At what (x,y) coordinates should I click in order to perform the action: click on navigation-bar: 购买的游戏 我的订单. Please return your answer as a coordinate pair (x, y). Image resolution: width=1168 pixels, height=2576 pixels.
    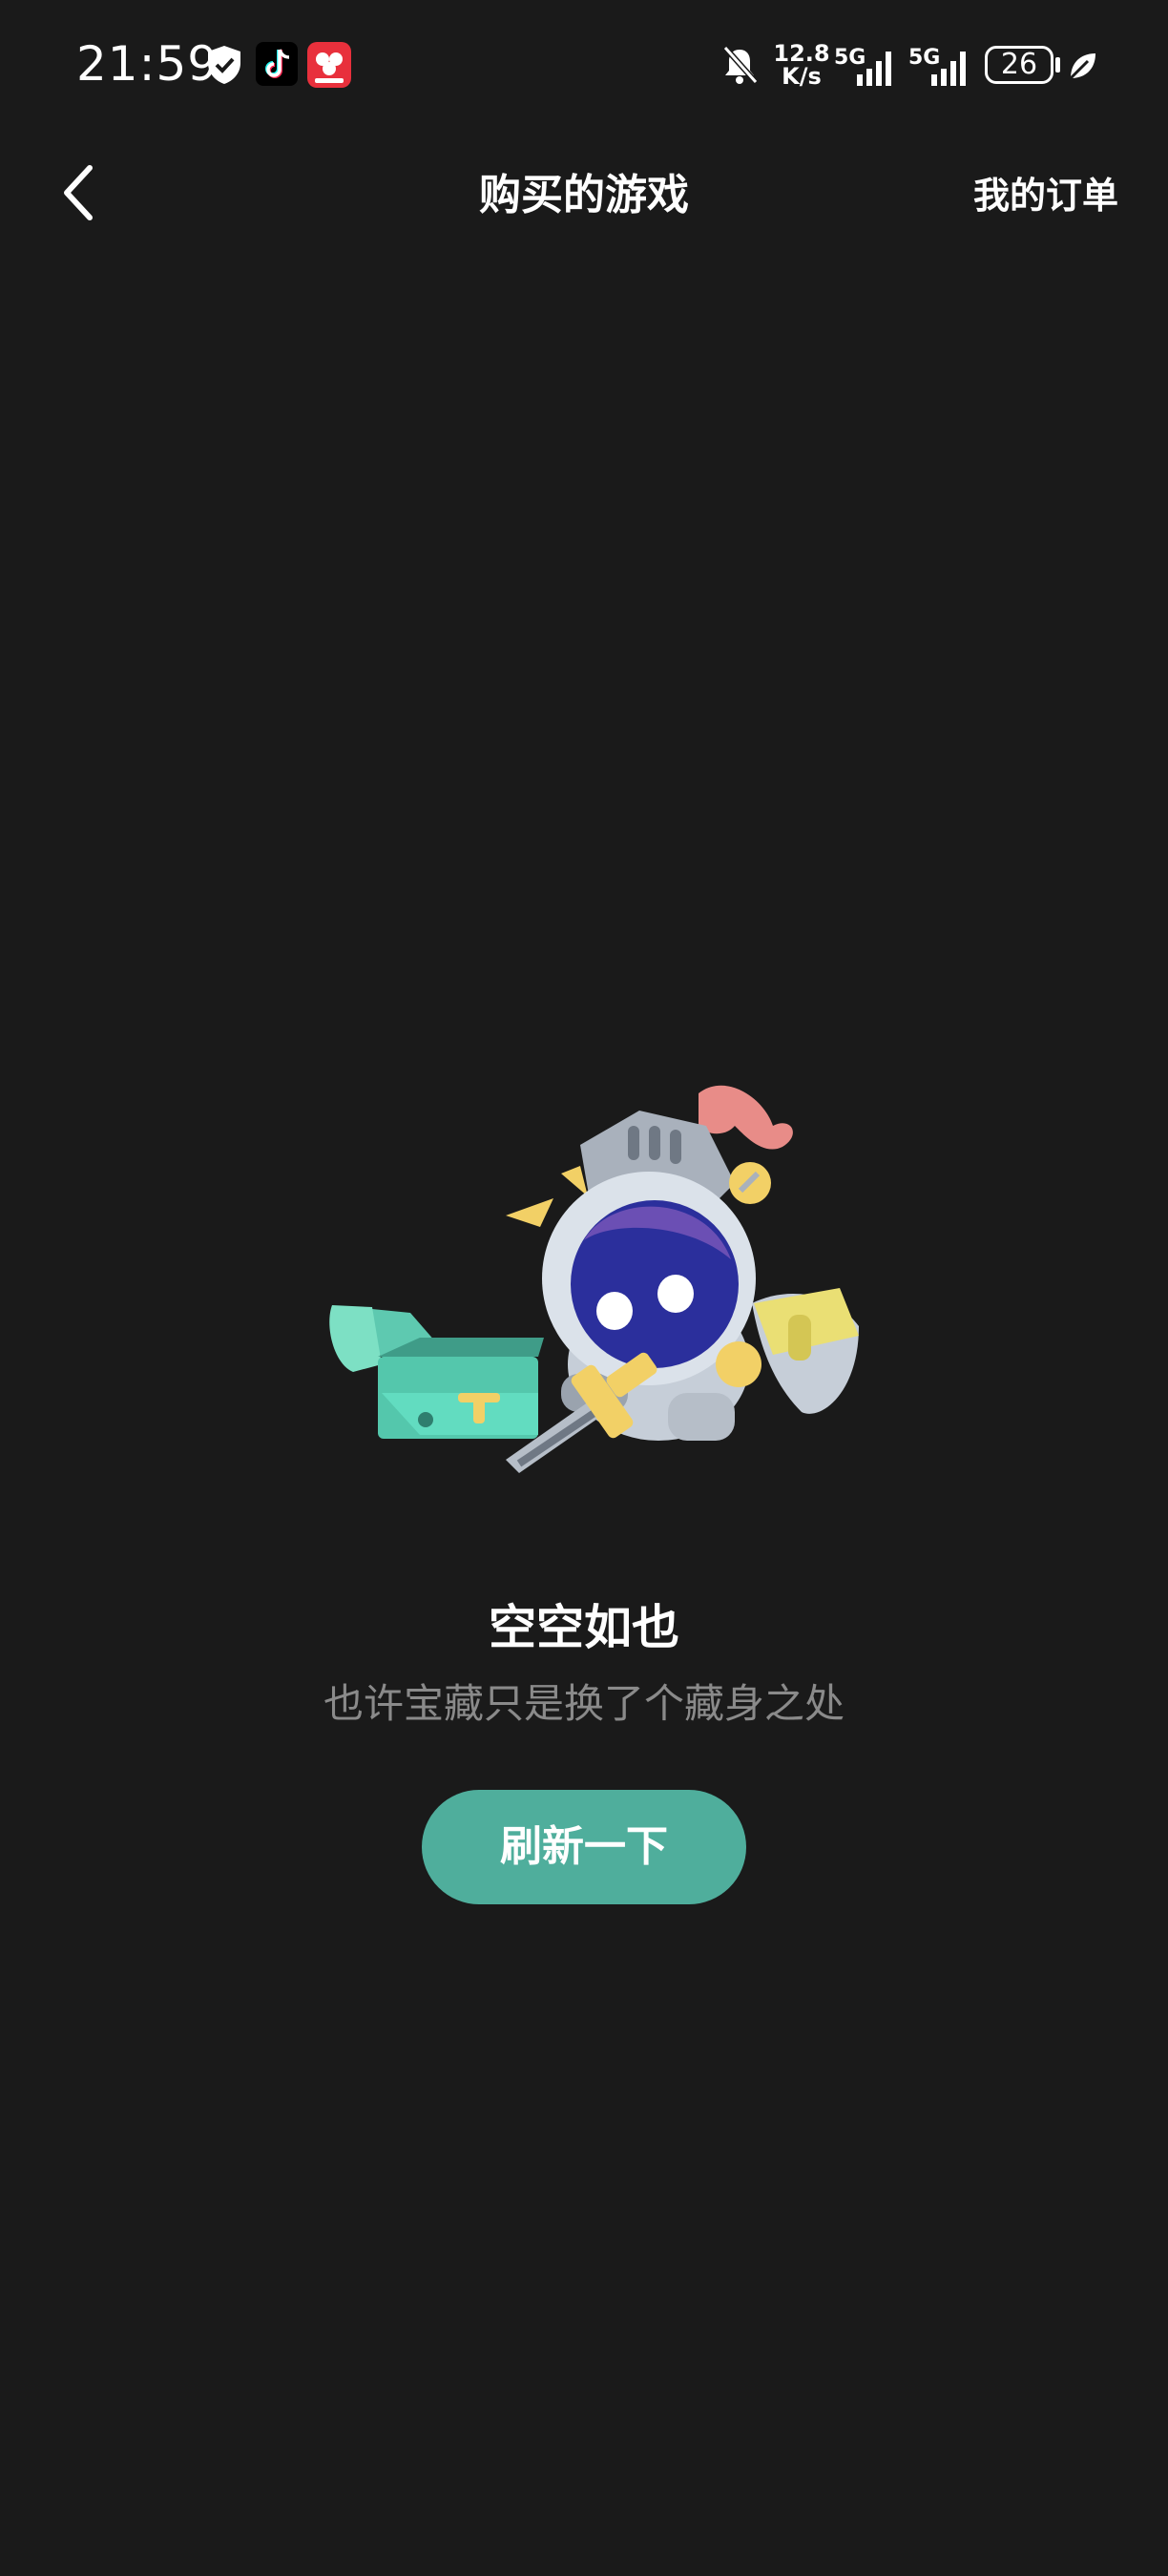
    Looking at the image, I should click on (584, 191).